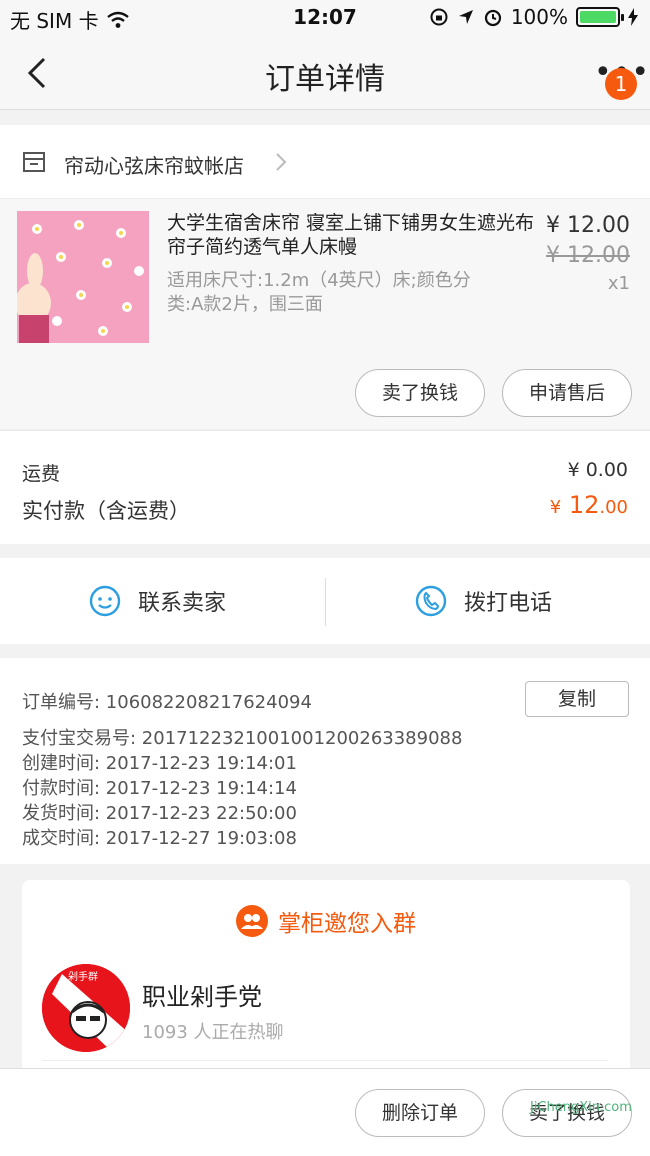  I want to click on rotation-lock-icon, so click(439, 17).